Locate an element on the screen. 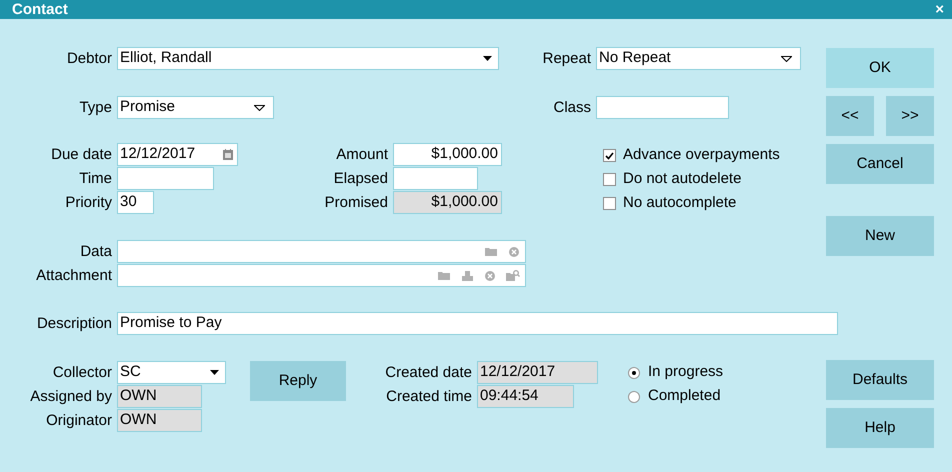  field-label: Debtor is located at coordinates (89, 59).